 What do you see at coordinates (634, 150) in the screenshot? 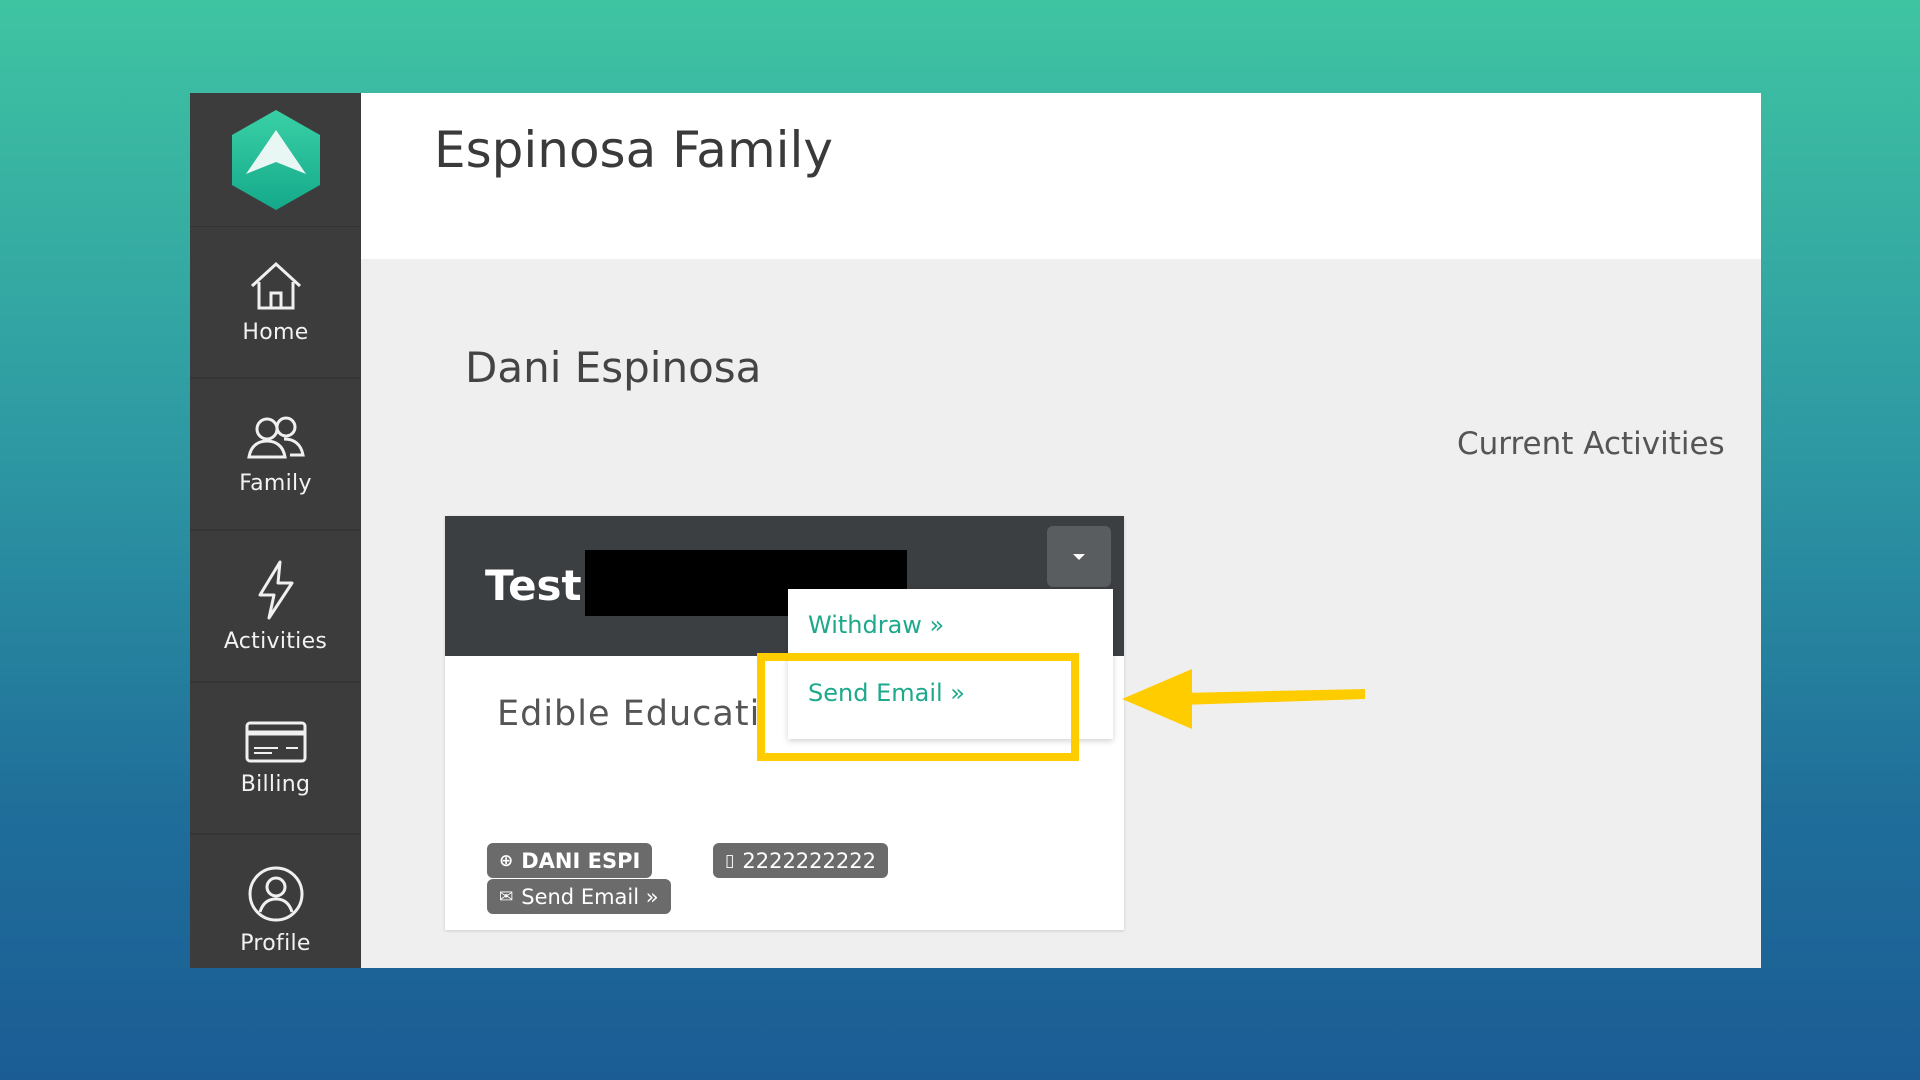
I see `page-title: Espinosa Family` at bounding box center [634, 150].